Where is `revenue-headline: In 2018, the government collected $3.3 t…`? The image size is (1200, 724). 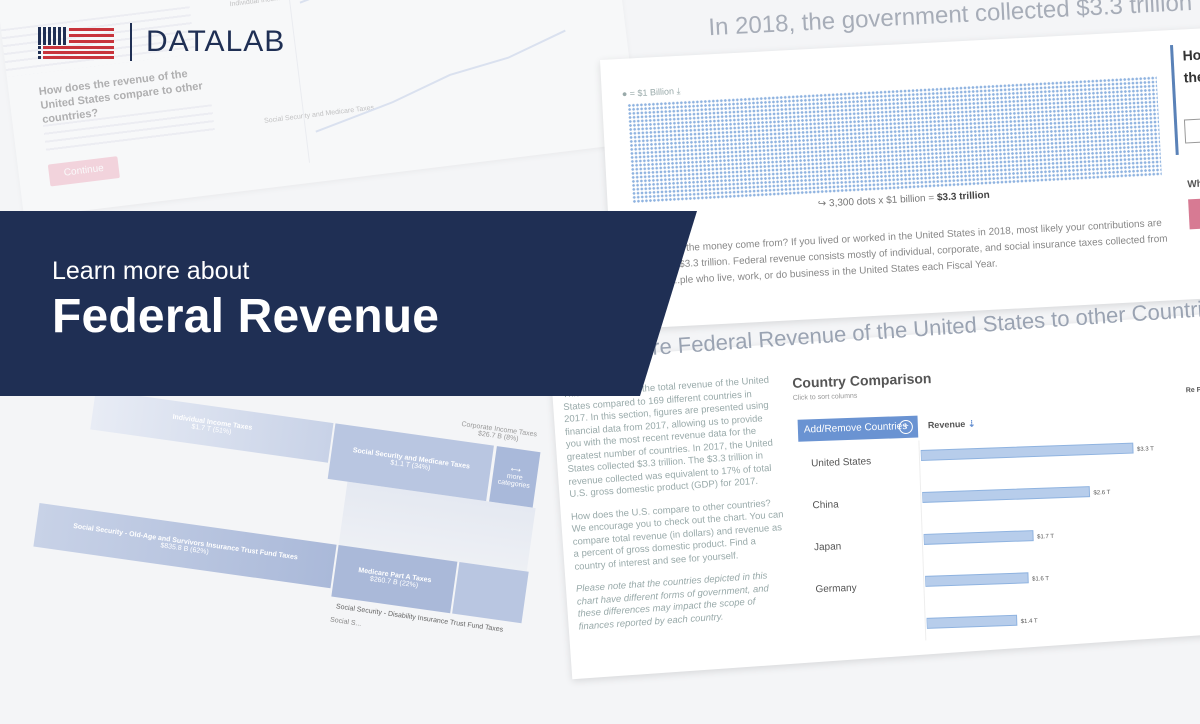 revenue-headline: In 2018, the government collected $3.3 t… is located at coordinates (950, 21).